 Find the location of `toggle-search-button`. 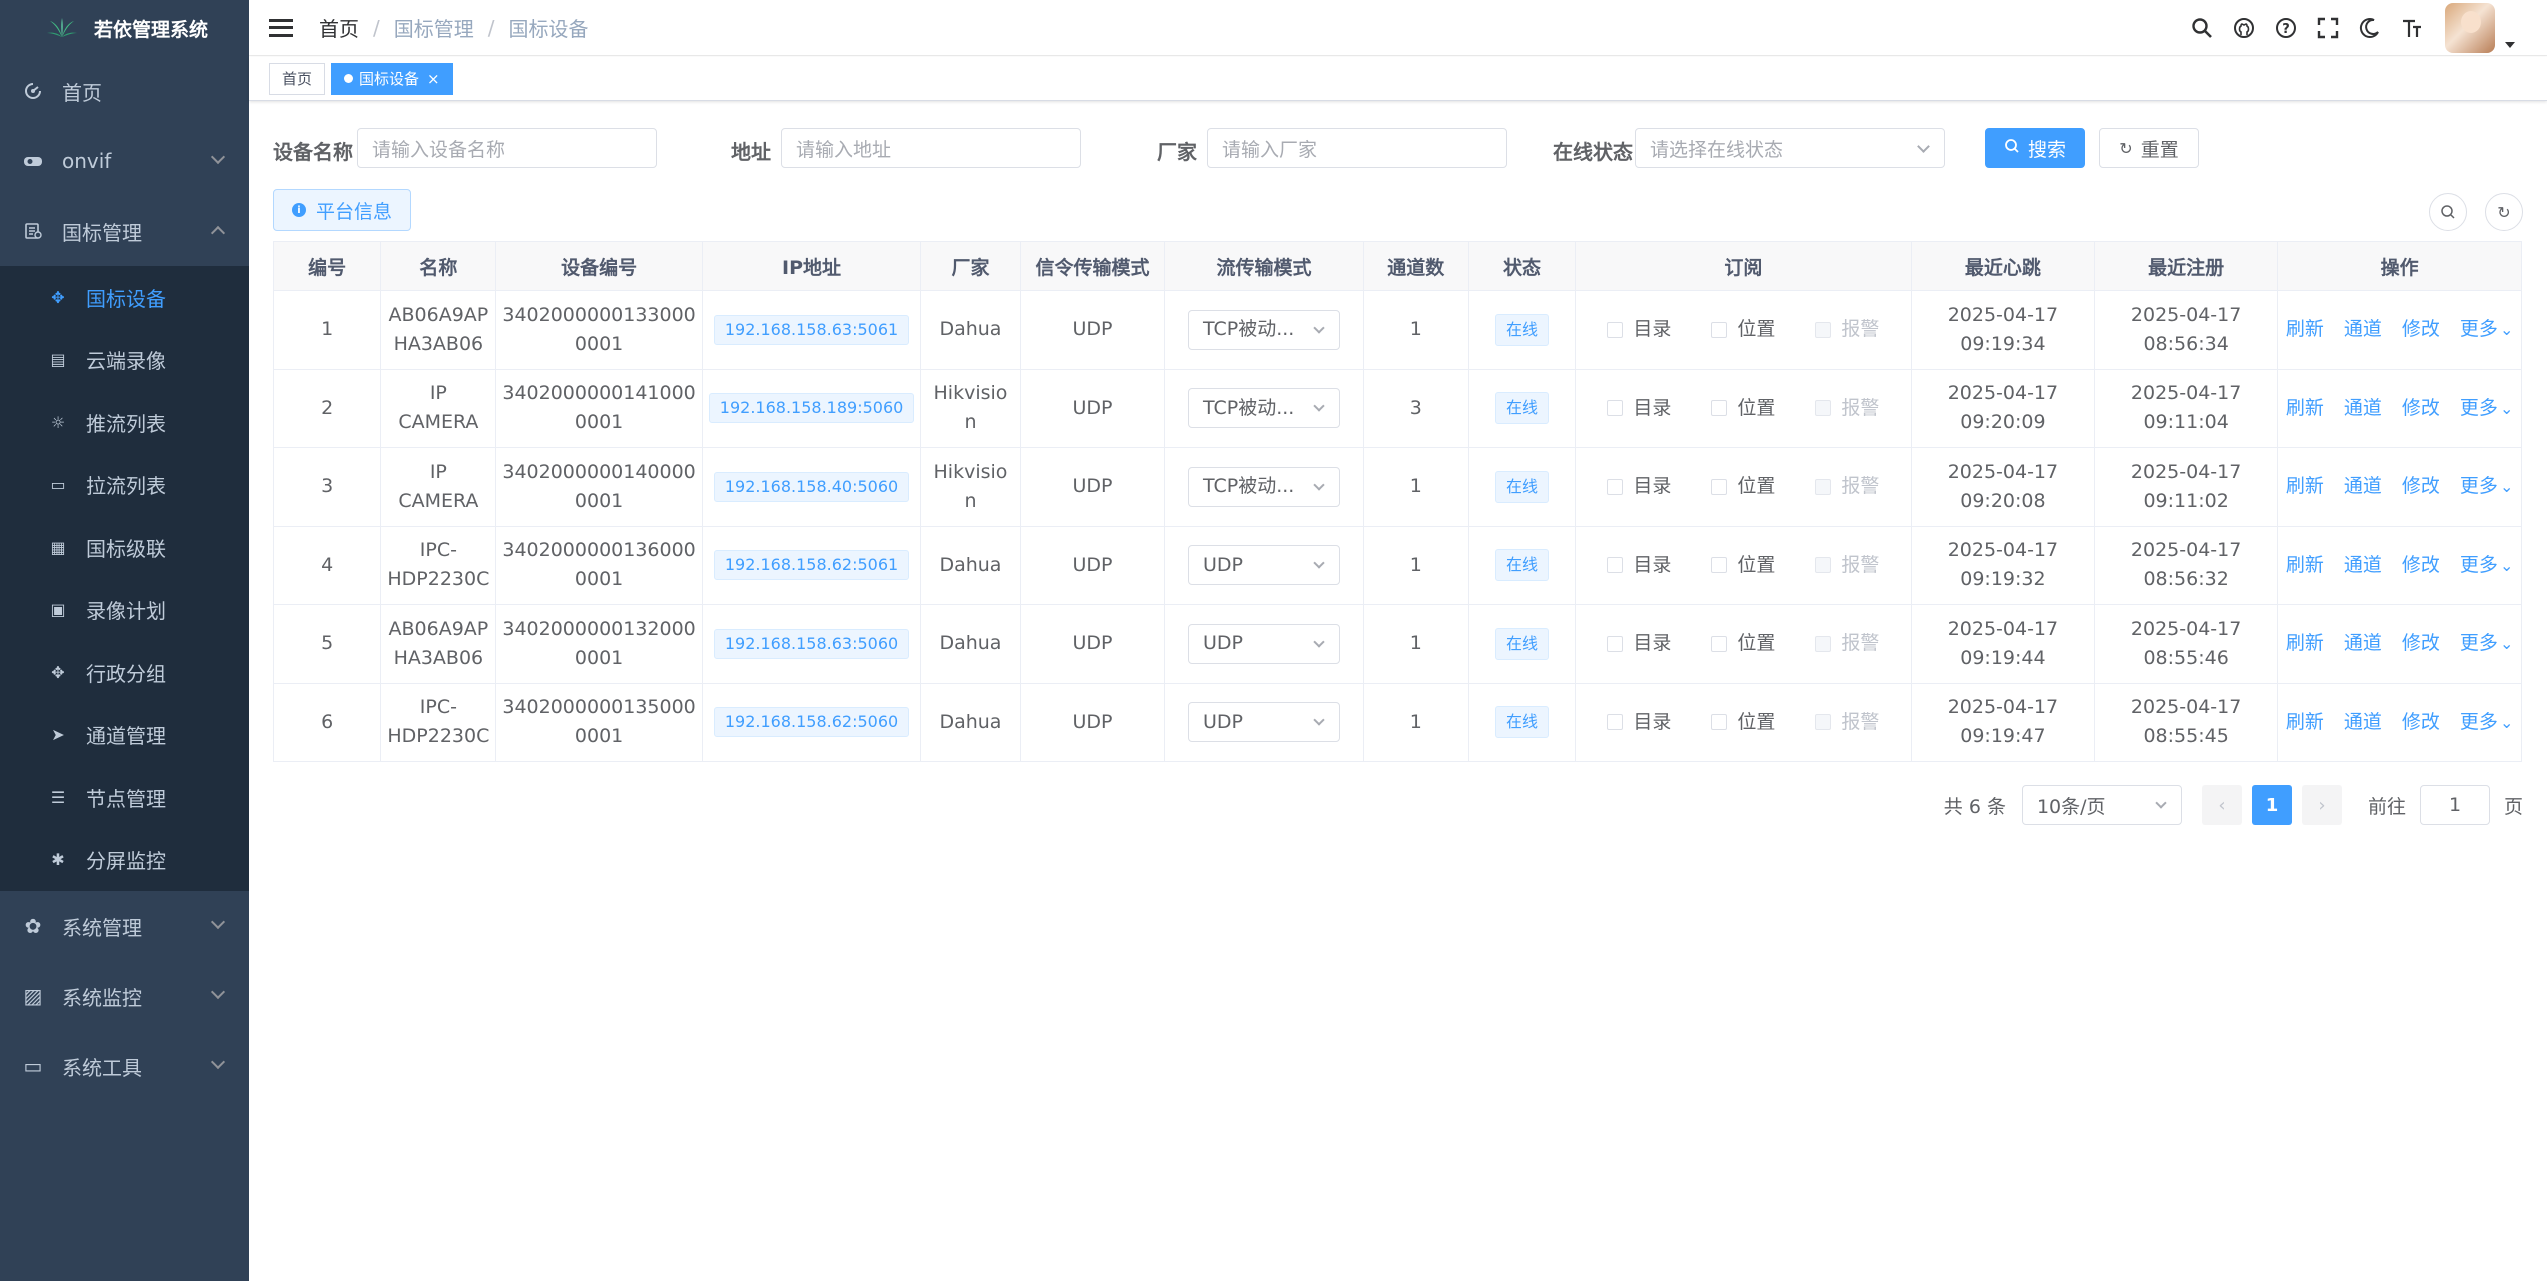

toggle-search-button is located at coordinates (2448, 212).